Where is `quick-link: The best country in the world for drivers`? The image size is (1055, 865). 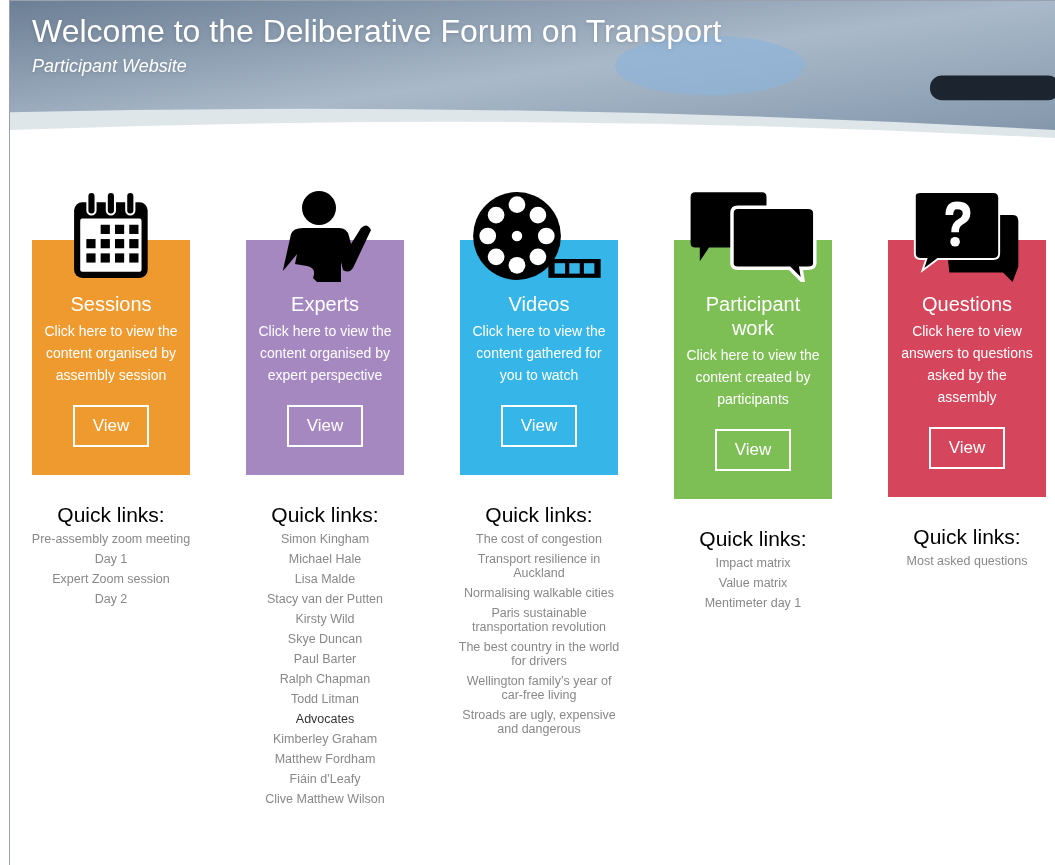
quick-link: The best country in the world for drivers is located at coordinates (539, 654).